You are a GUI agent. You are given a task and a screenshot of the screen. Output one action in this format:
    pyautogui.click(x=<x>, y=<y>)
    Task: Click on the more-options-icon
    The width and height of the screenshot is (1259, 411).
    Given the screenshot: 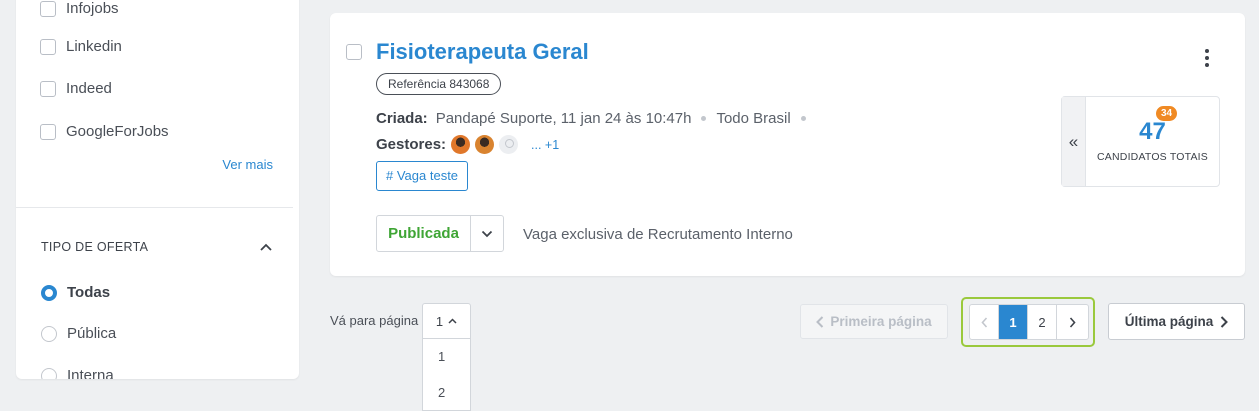 What is the action you would take?
    pyautogui.click(x=1207, y=59)
    